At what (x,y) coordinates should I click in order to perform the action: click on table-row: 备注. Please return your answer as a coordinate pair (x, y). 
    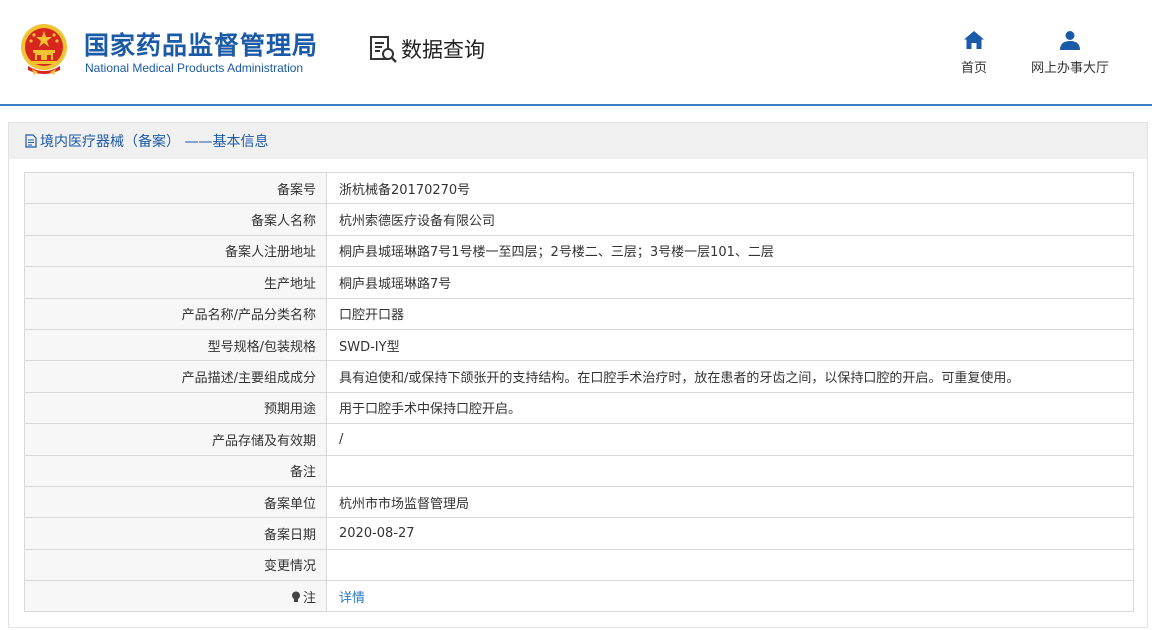
    Looking at the image, I should click on (579, 470).